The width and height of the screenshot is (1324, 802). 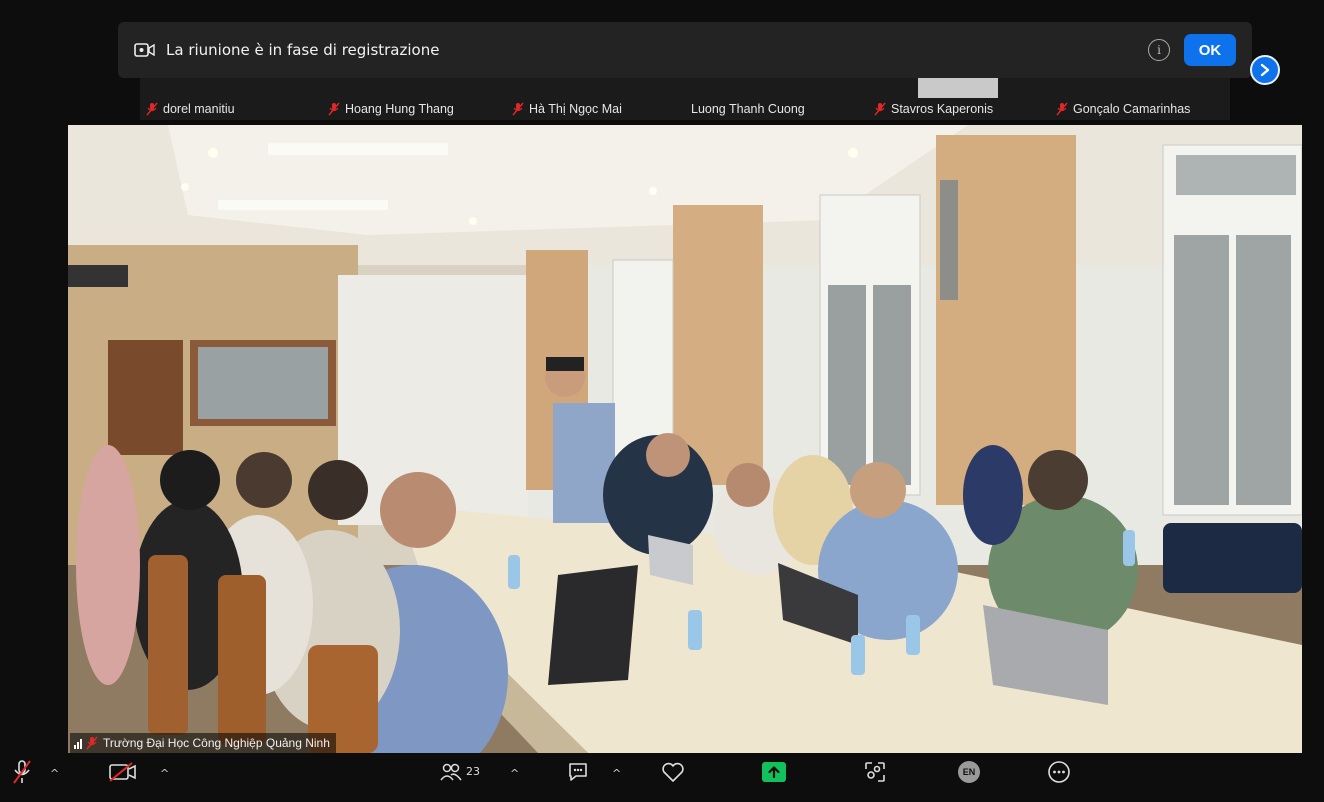 What do you see at coordinates (958, 88) in the screenshot?
I see `participant-thumbnail` at bounding box center [958, 88].